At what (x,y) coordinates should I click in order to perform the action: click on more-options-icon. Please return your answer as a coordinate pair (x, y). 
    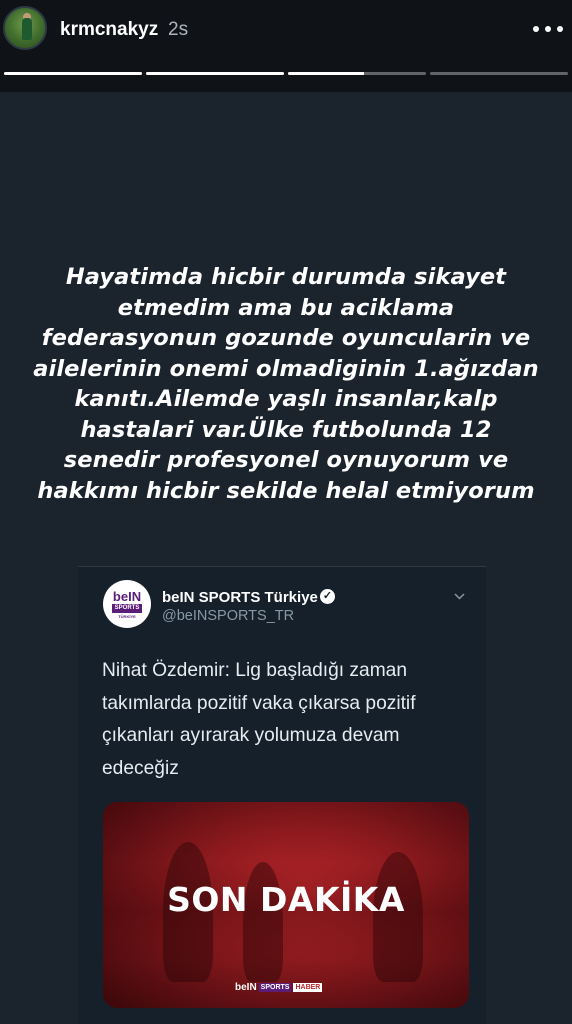
    Looking at the image, I should click on (548, 29).